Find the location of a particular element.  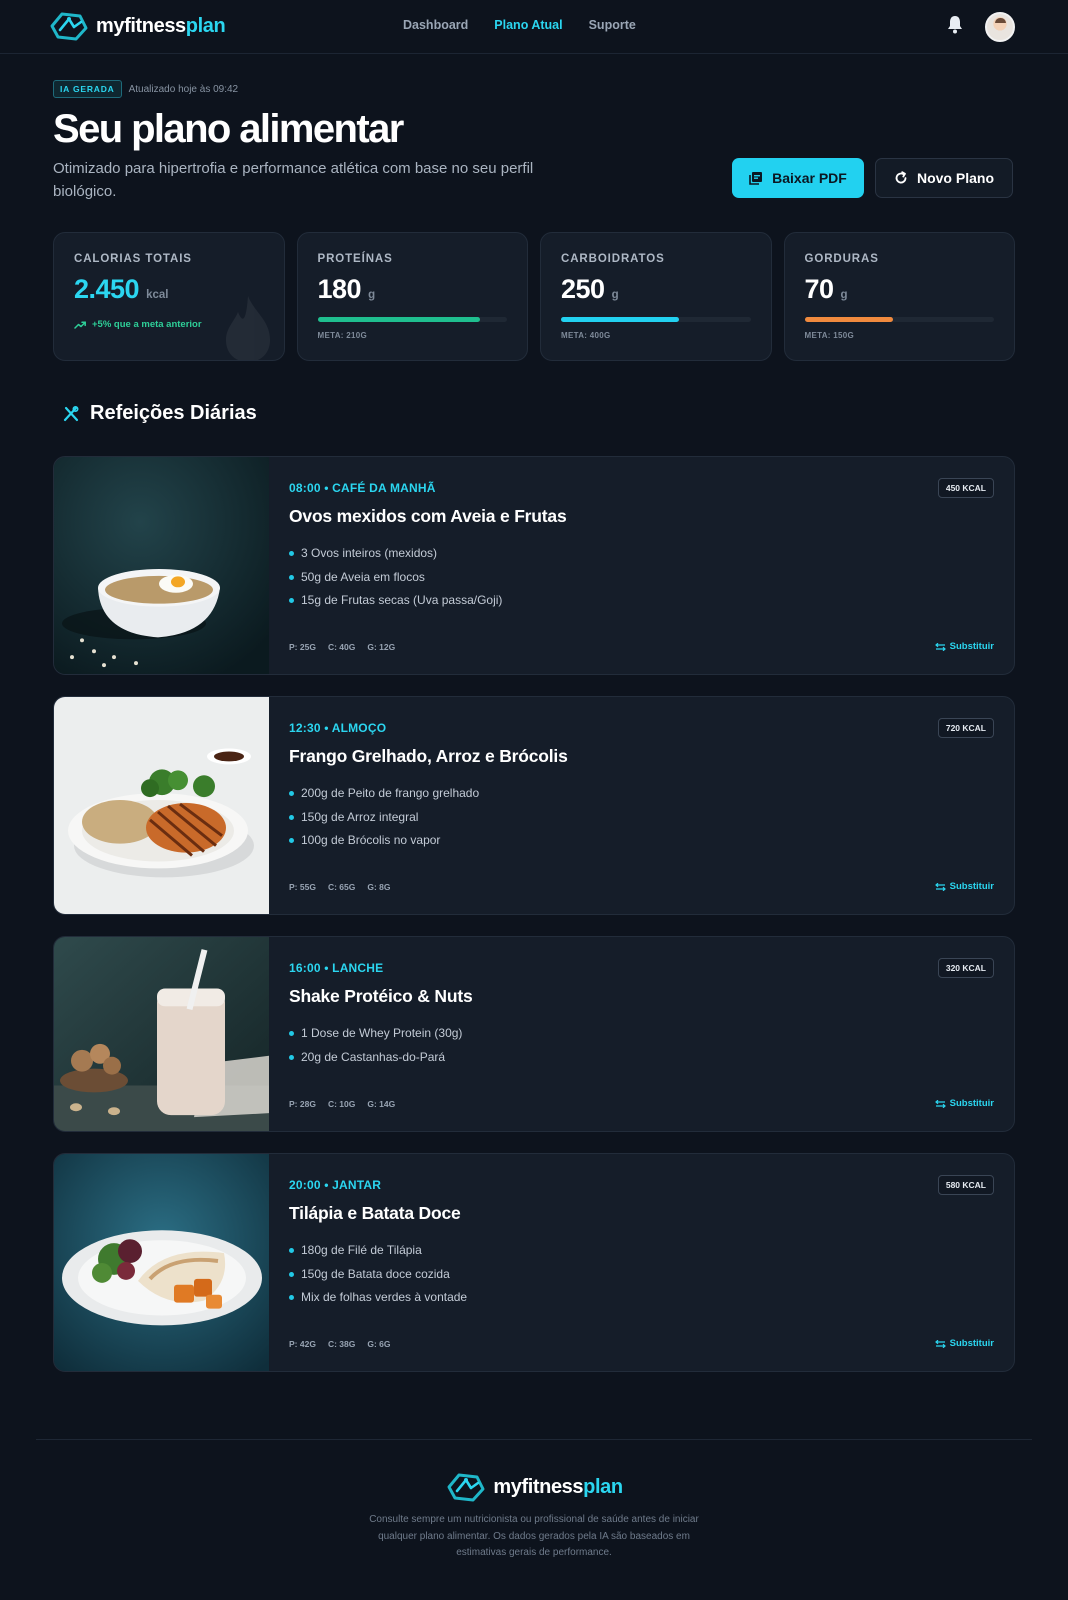

list-item: 50g de Aveia em flocos is located at coordinates (395, 578).